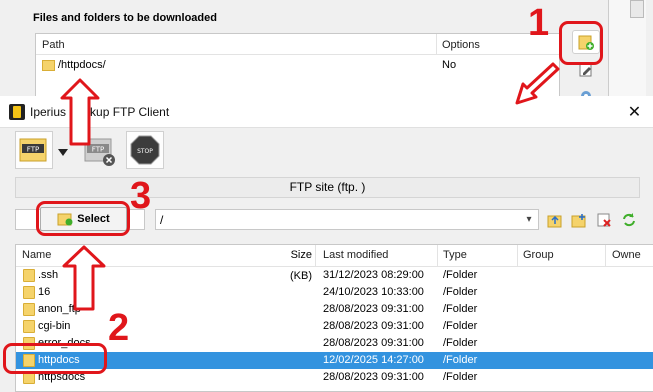 The height and width of the screenshot is (392, 653). I want to click on svg-text: STOP, so click(145, 151).